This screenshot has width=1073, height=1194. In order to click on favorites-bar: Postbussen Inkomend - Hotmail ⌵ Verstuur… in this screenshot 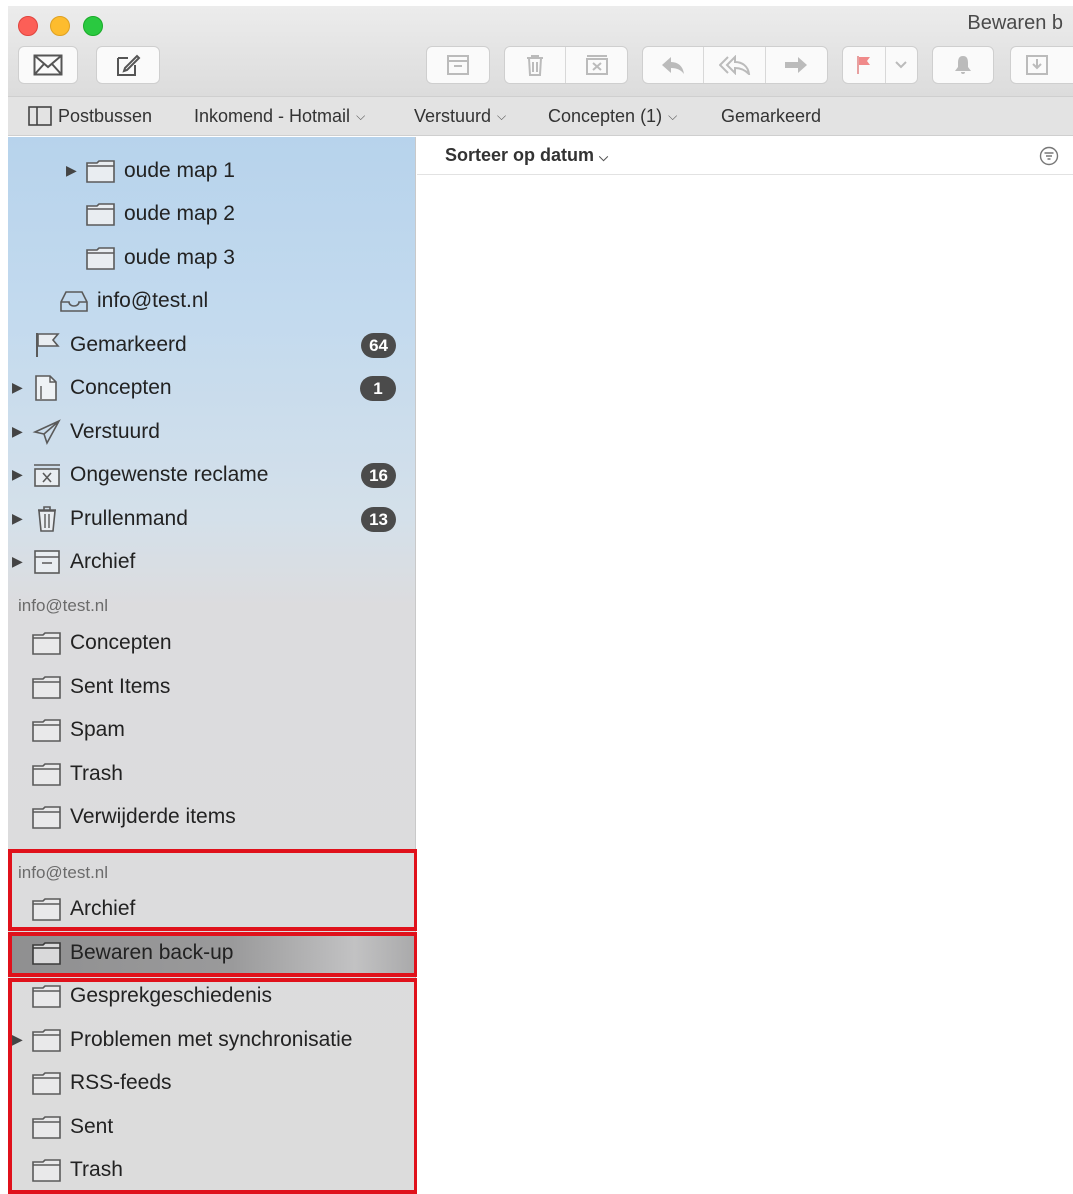, I will do `click(540, 116)`.